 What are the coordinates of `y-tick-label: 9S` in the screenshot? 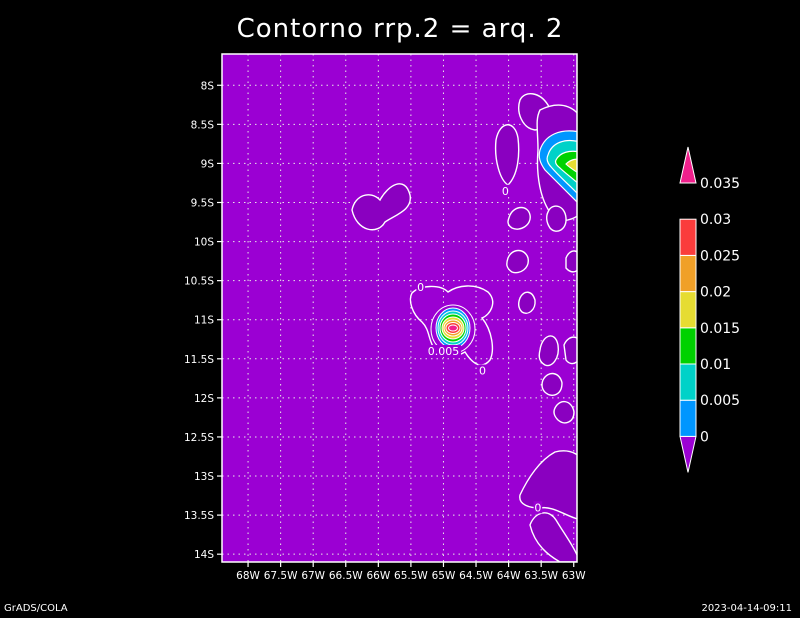 It's located at (208, 164).